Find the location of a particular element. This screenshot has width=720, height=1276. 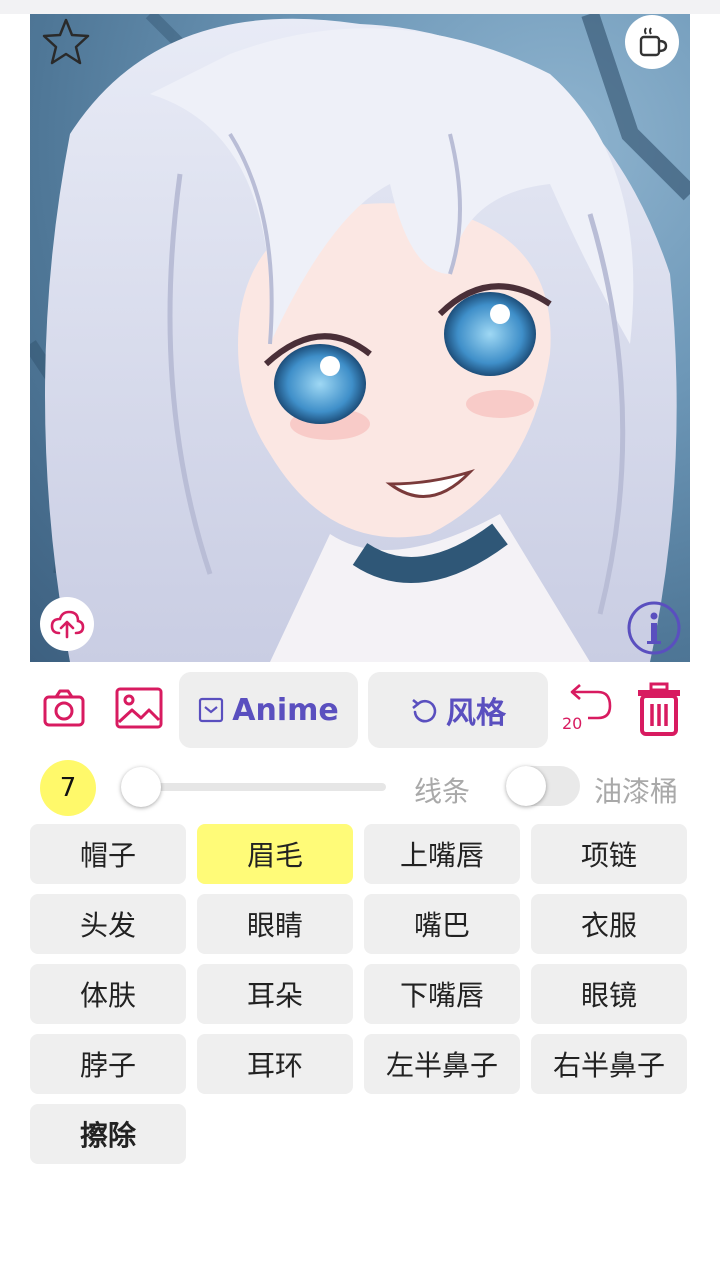

brush-size-slider-track is located at coordinates (263, 787).